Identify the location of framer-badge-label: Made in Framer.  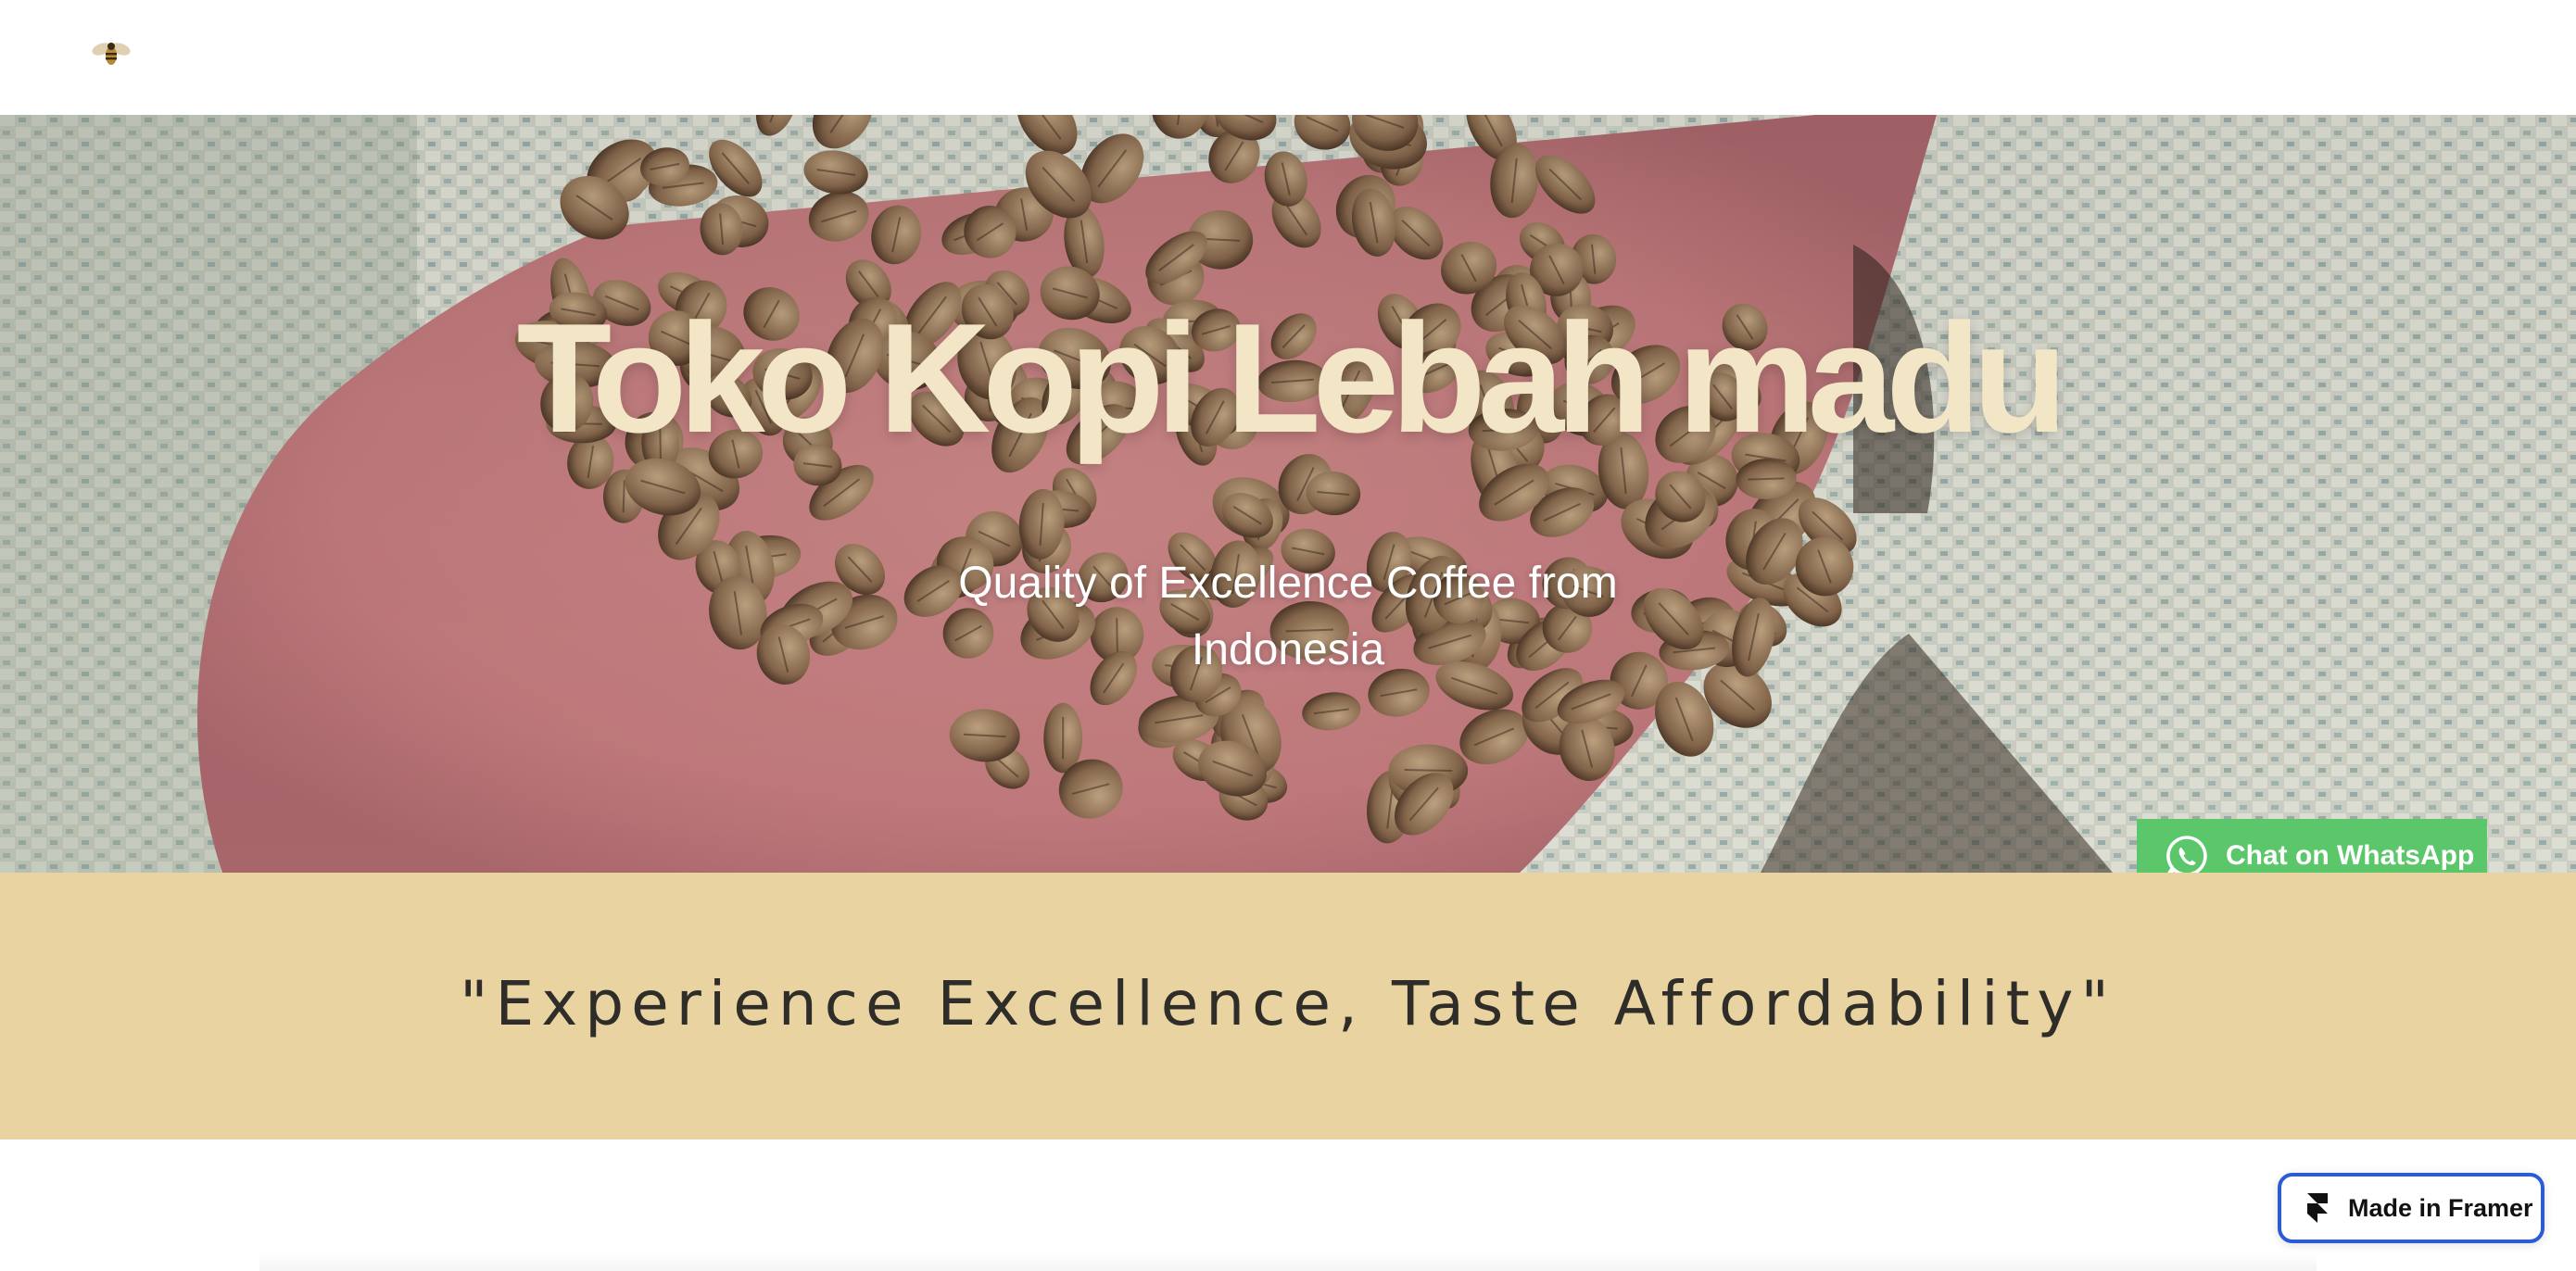
(2440, 1207).